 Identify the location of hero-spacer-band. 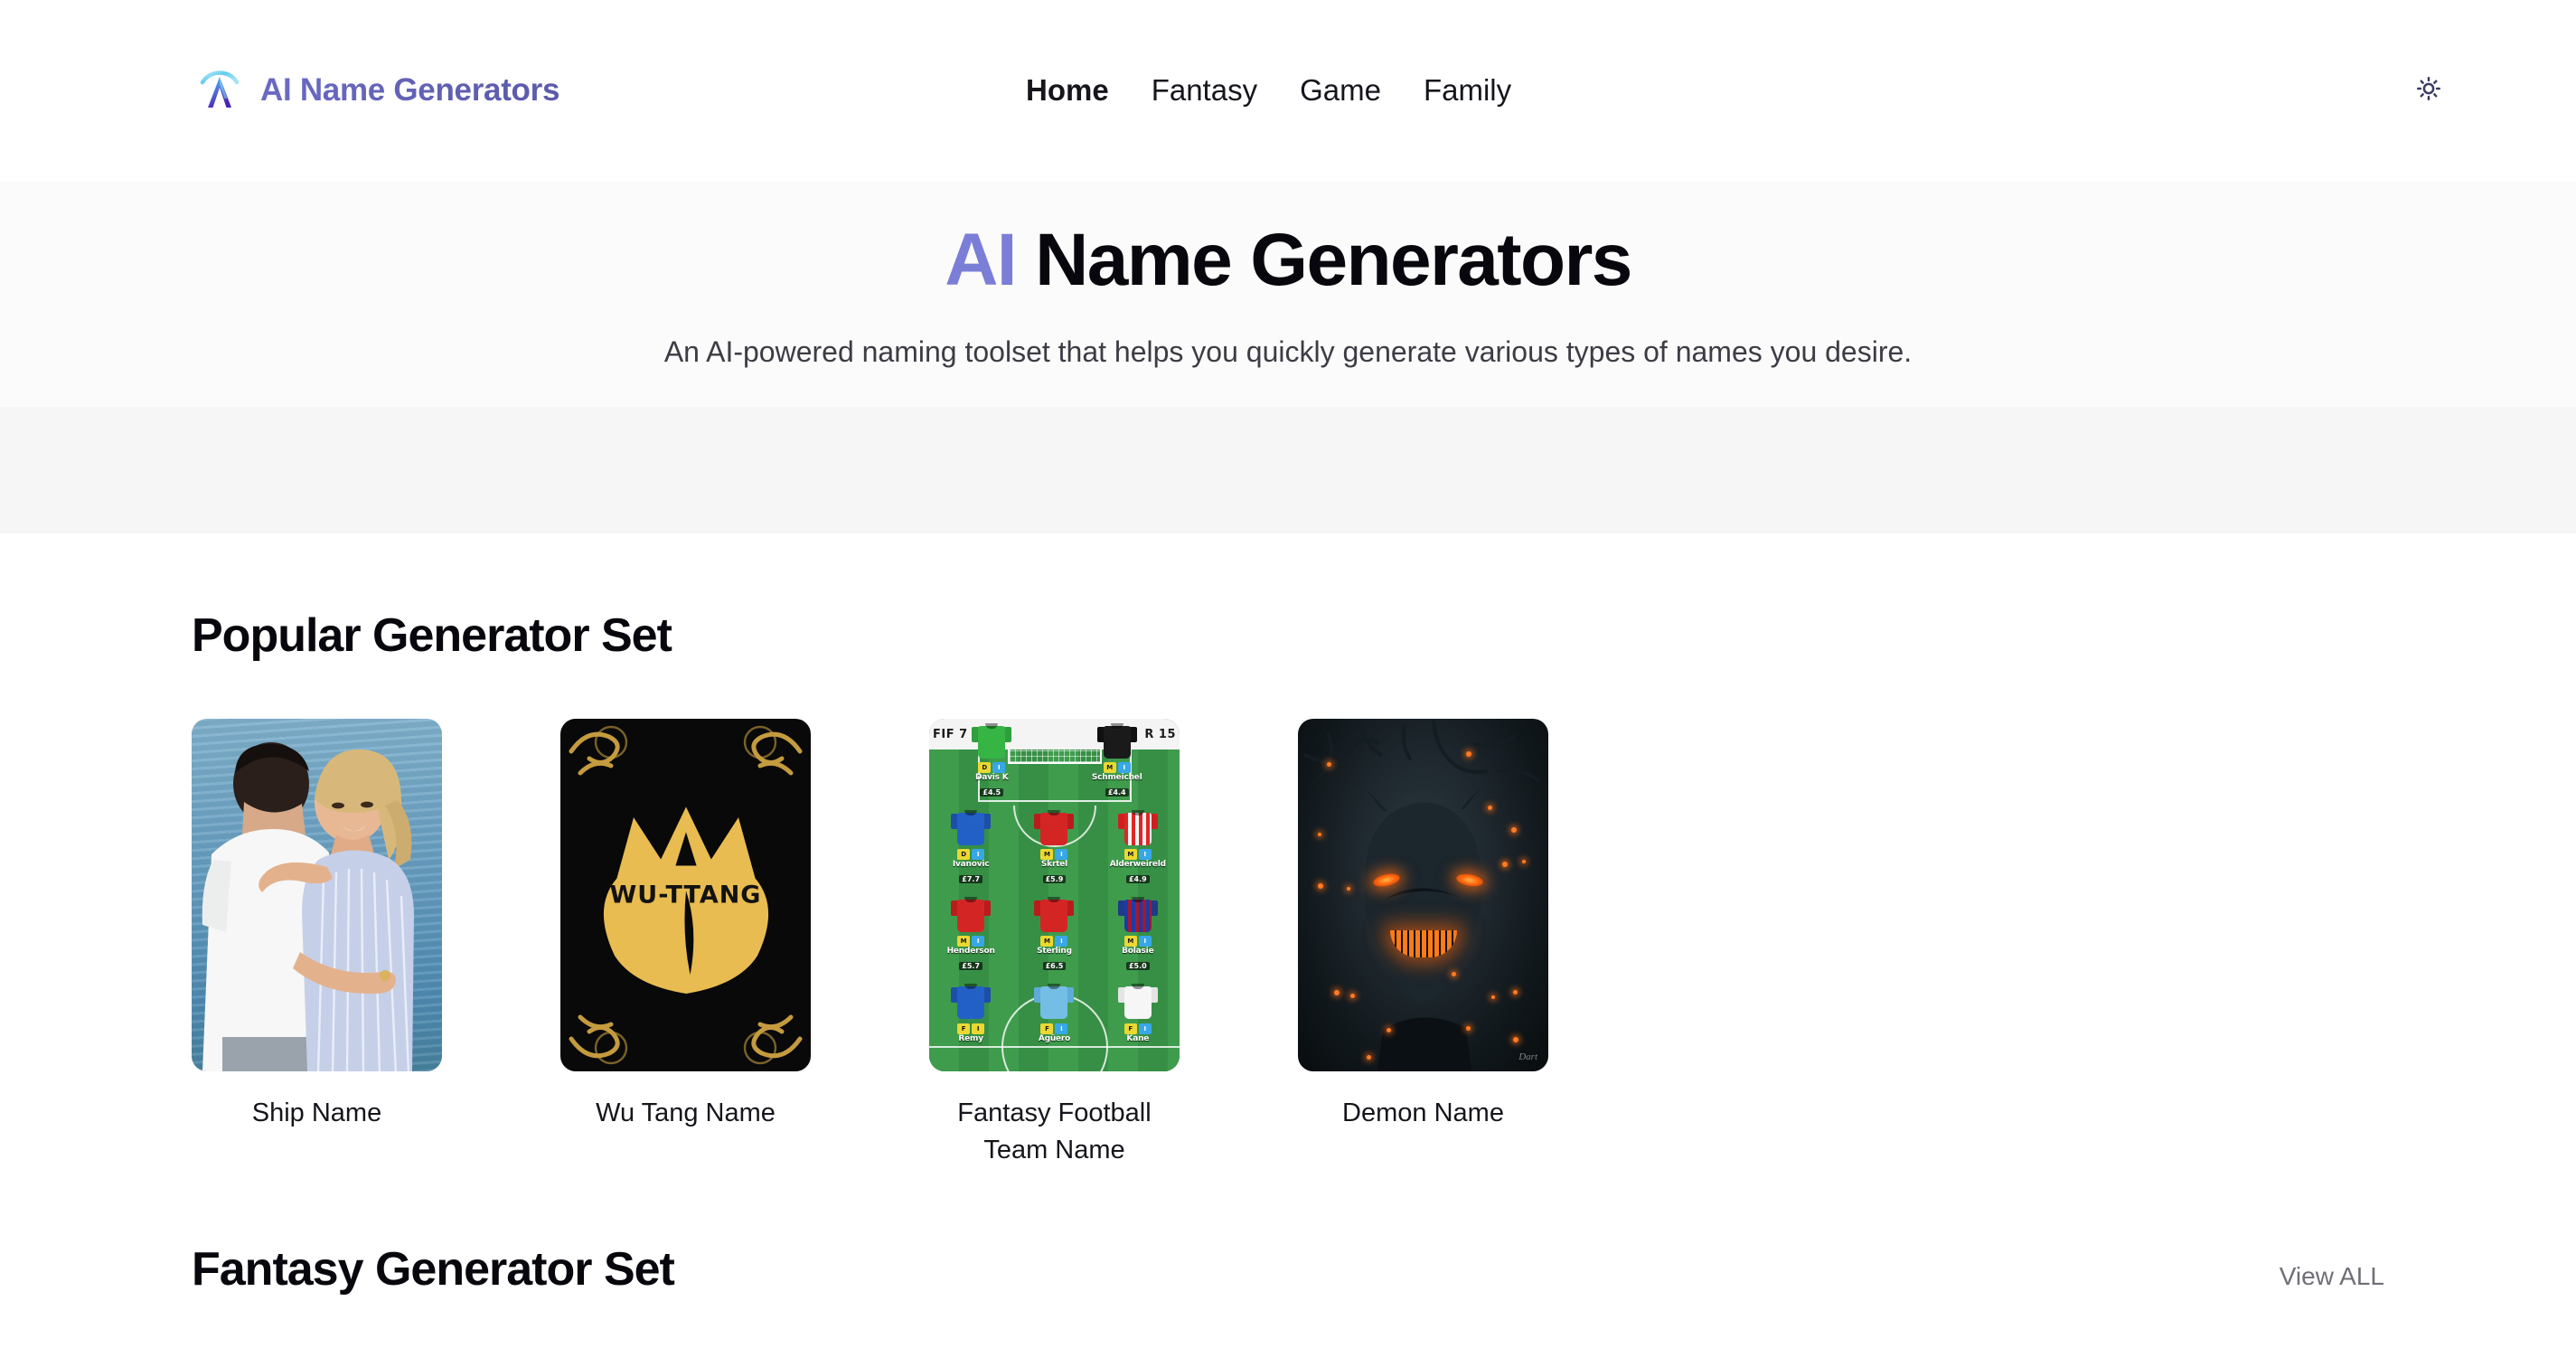
(1288, 471).